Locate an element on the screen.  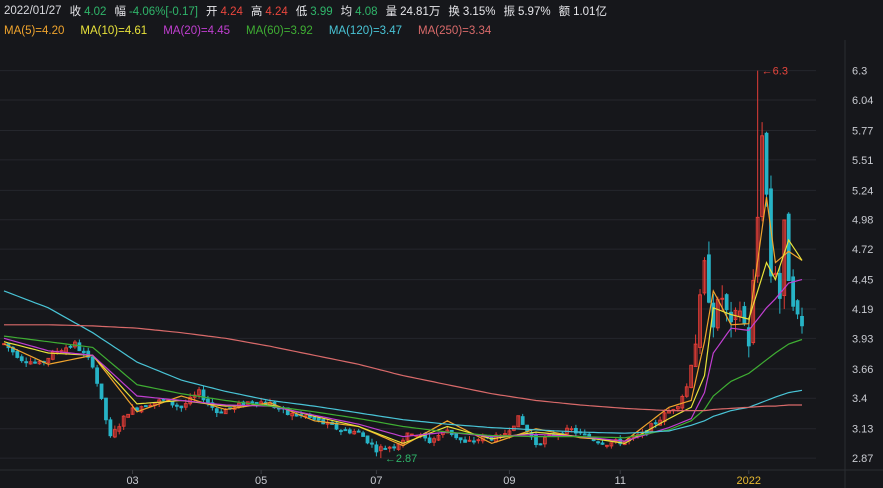
ma-legend-ma20: MA(20)=4.45 is located at coordinates (197, 31).